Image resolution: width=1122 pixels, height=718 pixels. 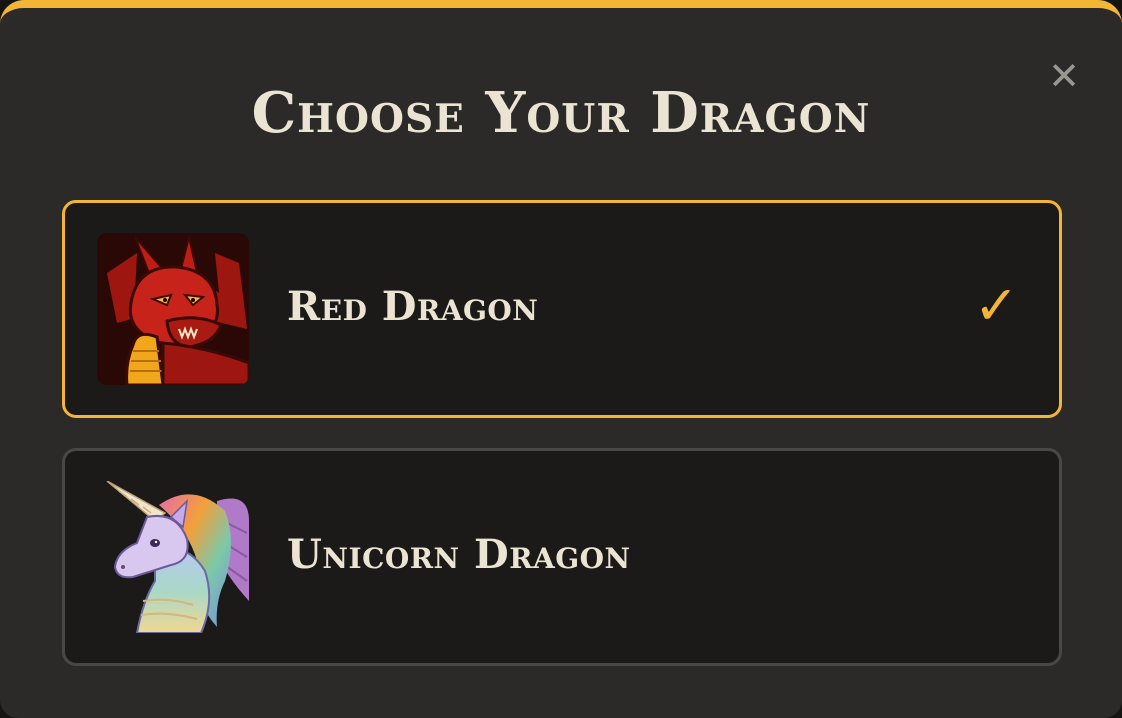 I want to click on red-dragon-image, so click(x=173, y=309).